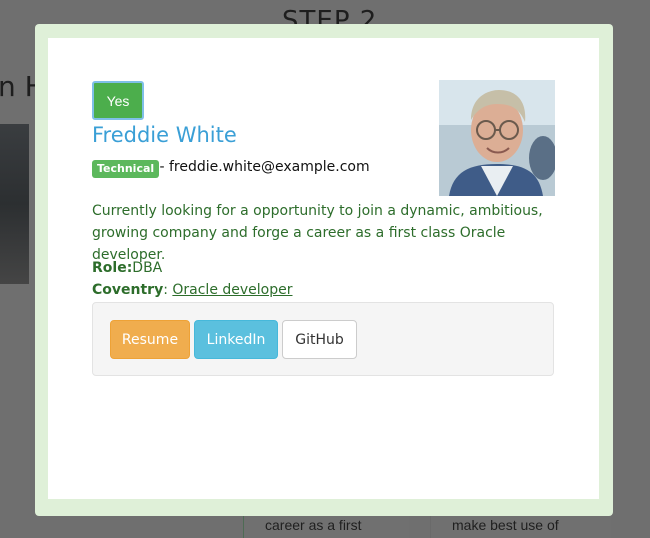 The image size is (650, 538). Describe the element at coordinates (112, 268) in the screenshot. I see `role-label: Role:` at that location.